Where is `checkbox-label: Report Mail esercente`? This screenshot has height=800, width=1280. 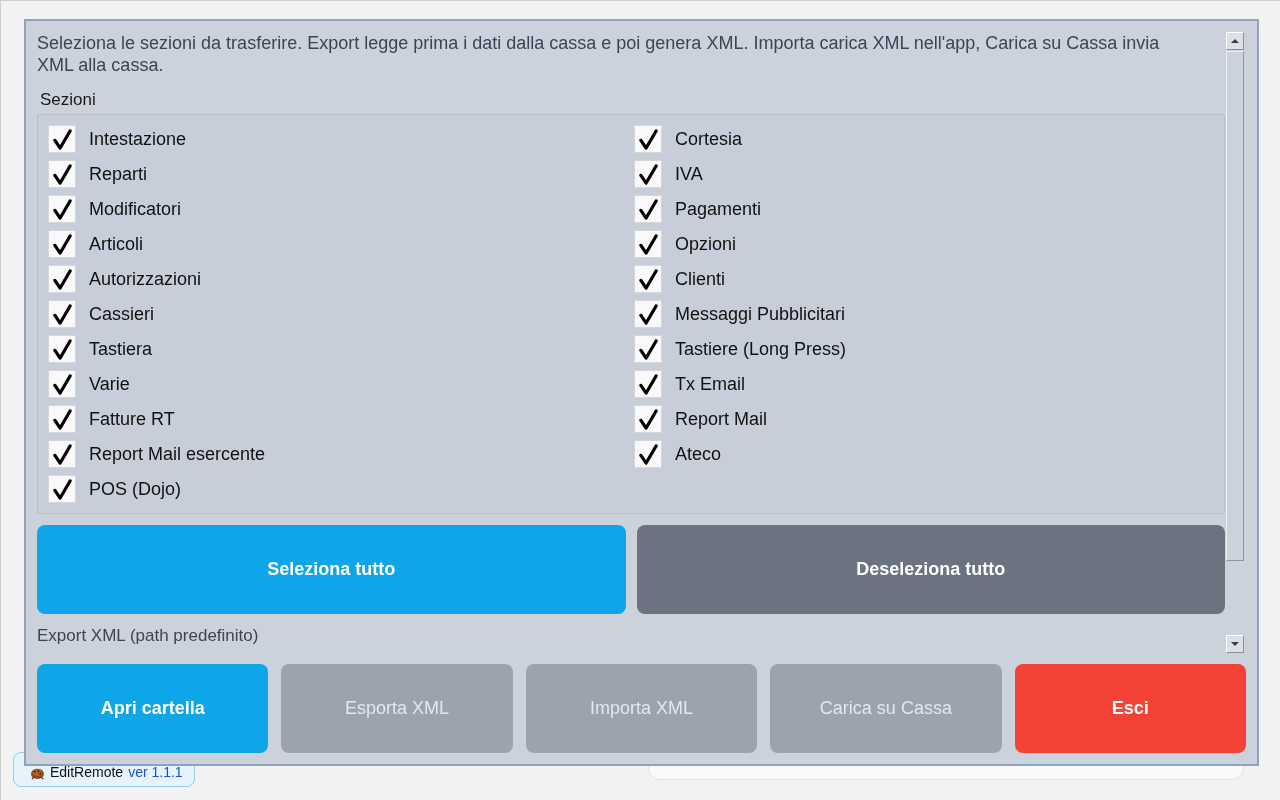
checkbox-label: Report Mail esercente is located at coordinates (177, 454).